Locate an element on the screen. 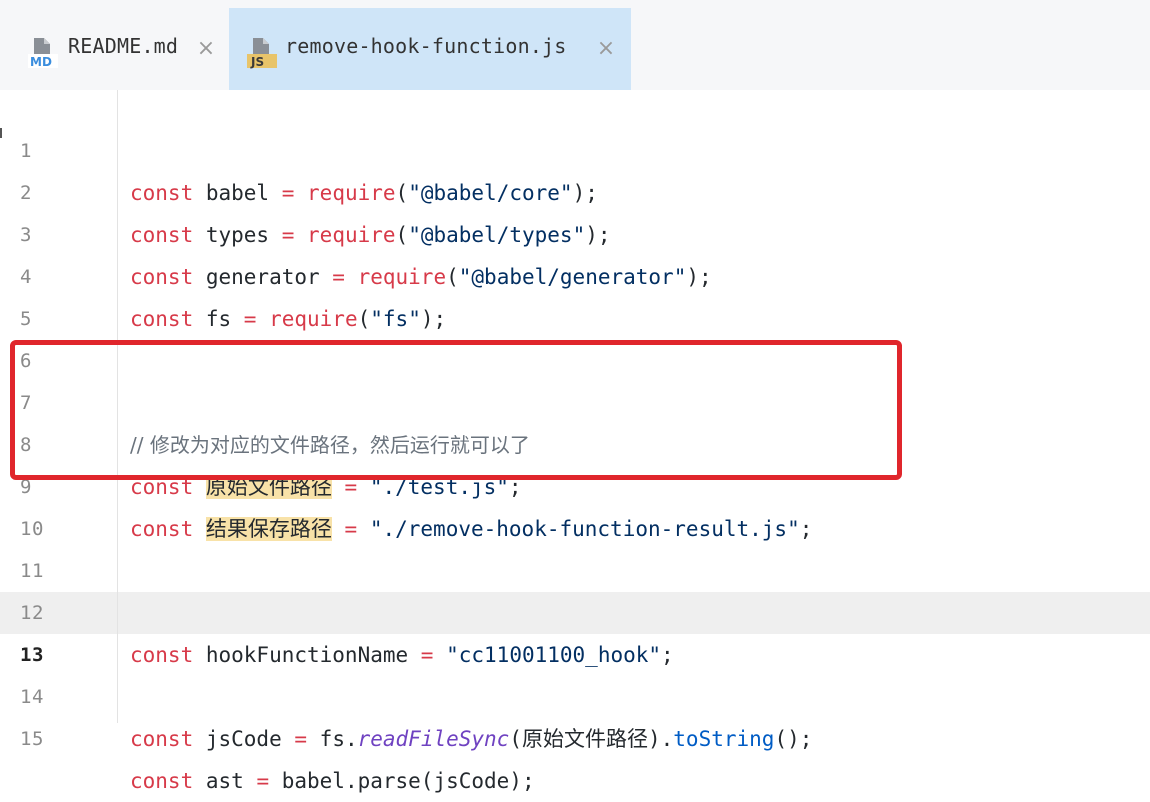  tab-readme: MD README.md × is located at coordinates (114, 49).